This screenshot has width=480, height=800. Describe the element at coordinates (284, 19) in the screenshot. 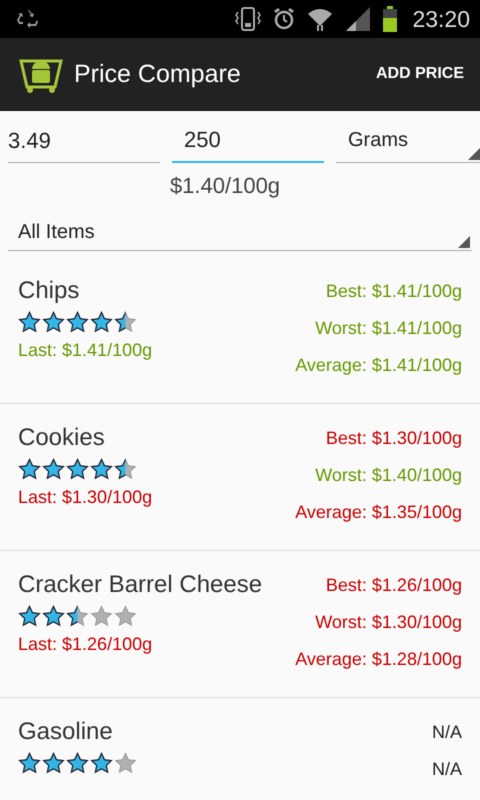

I see `alarm-icon` at that location.